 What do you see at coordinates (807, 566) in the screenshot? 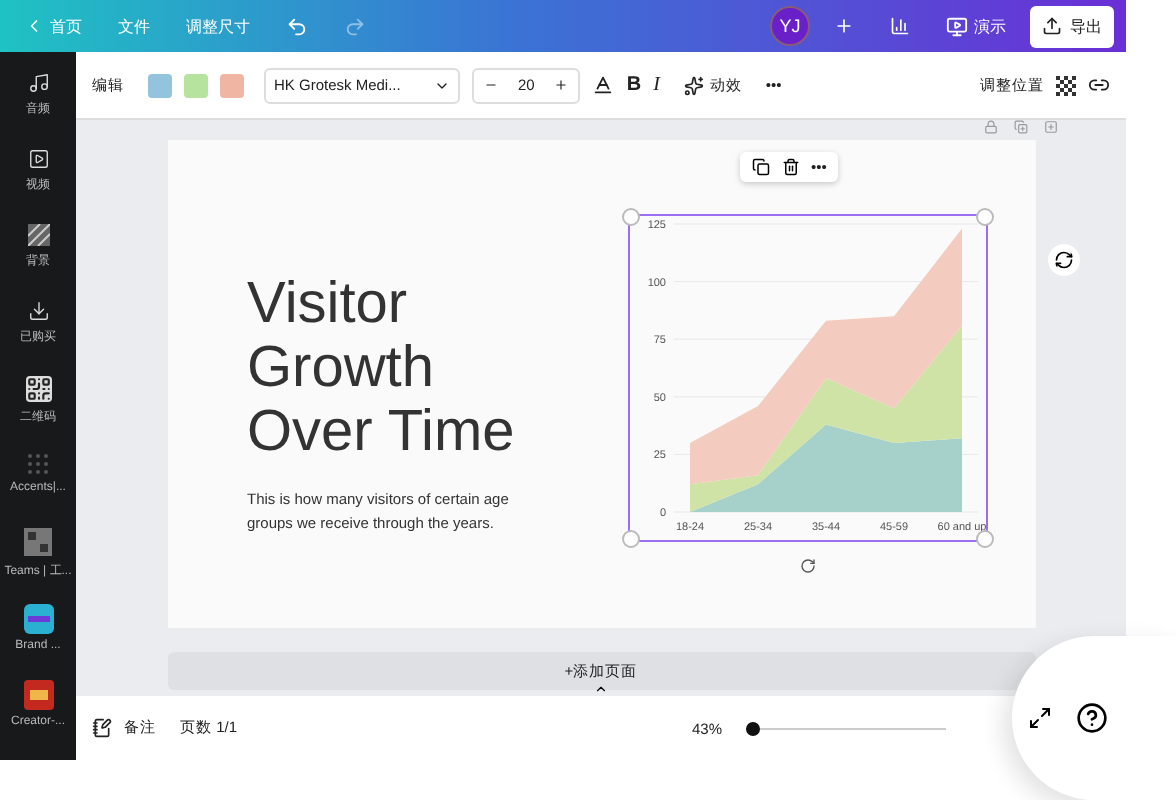
I see `rotate-icon` at bounding box center [807, 566].